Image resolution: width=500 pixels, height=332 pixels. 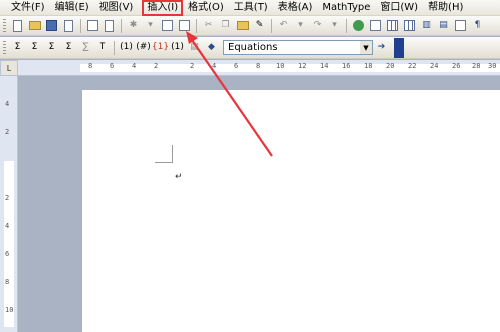 What do you see at coordinates (300, 25) in the screenshot?
I see `undo-dropdown: ▾` at bounding box center [300, 25].